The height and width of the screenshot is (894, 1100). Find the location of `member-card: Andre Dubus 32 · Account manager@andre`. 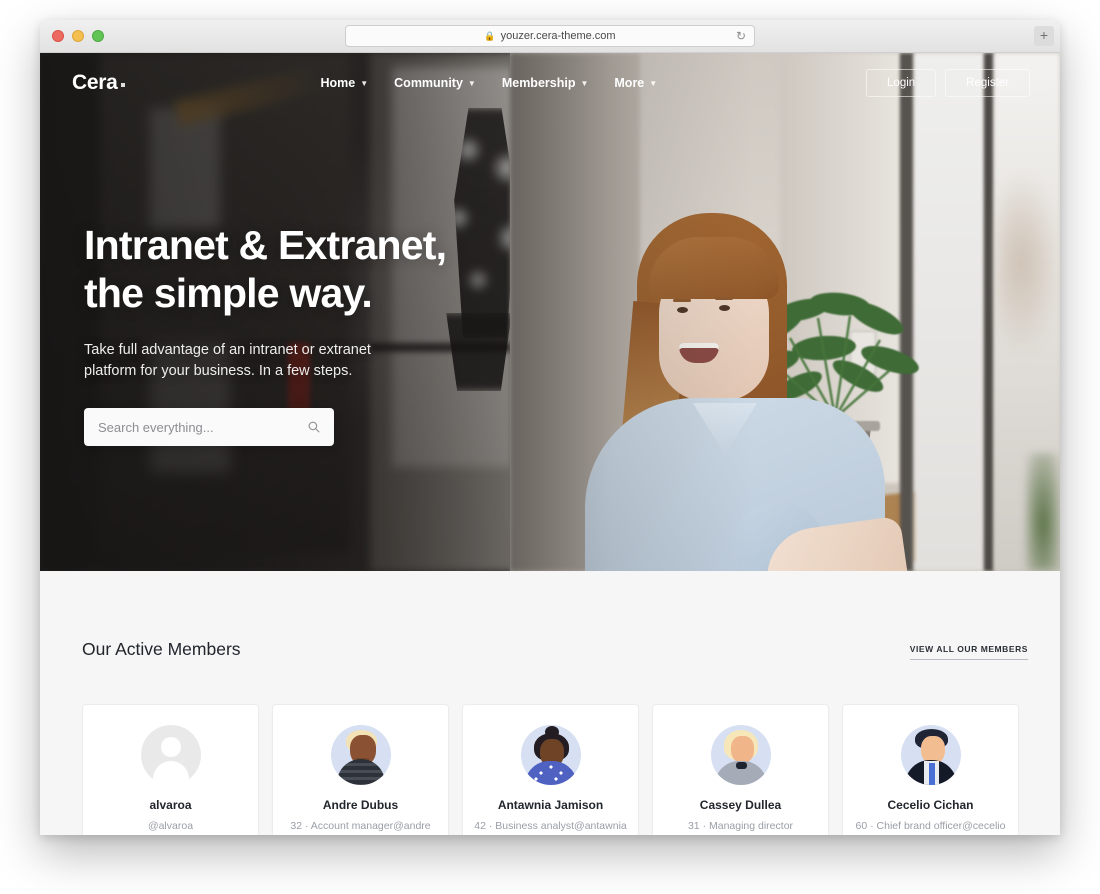

member-card: Andre Dubus 32 · Account manager@andre is located at coordinates (360, 769).